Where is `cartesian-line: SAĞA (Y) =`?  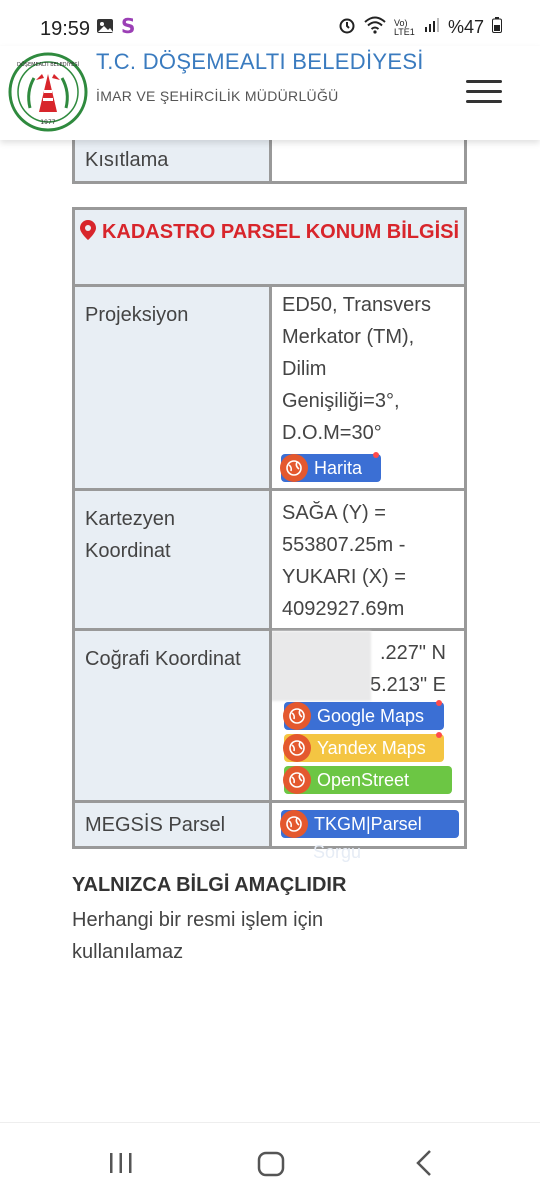 cartesian-line: SAĞA (Y) = is located at coordinates (334, 513).